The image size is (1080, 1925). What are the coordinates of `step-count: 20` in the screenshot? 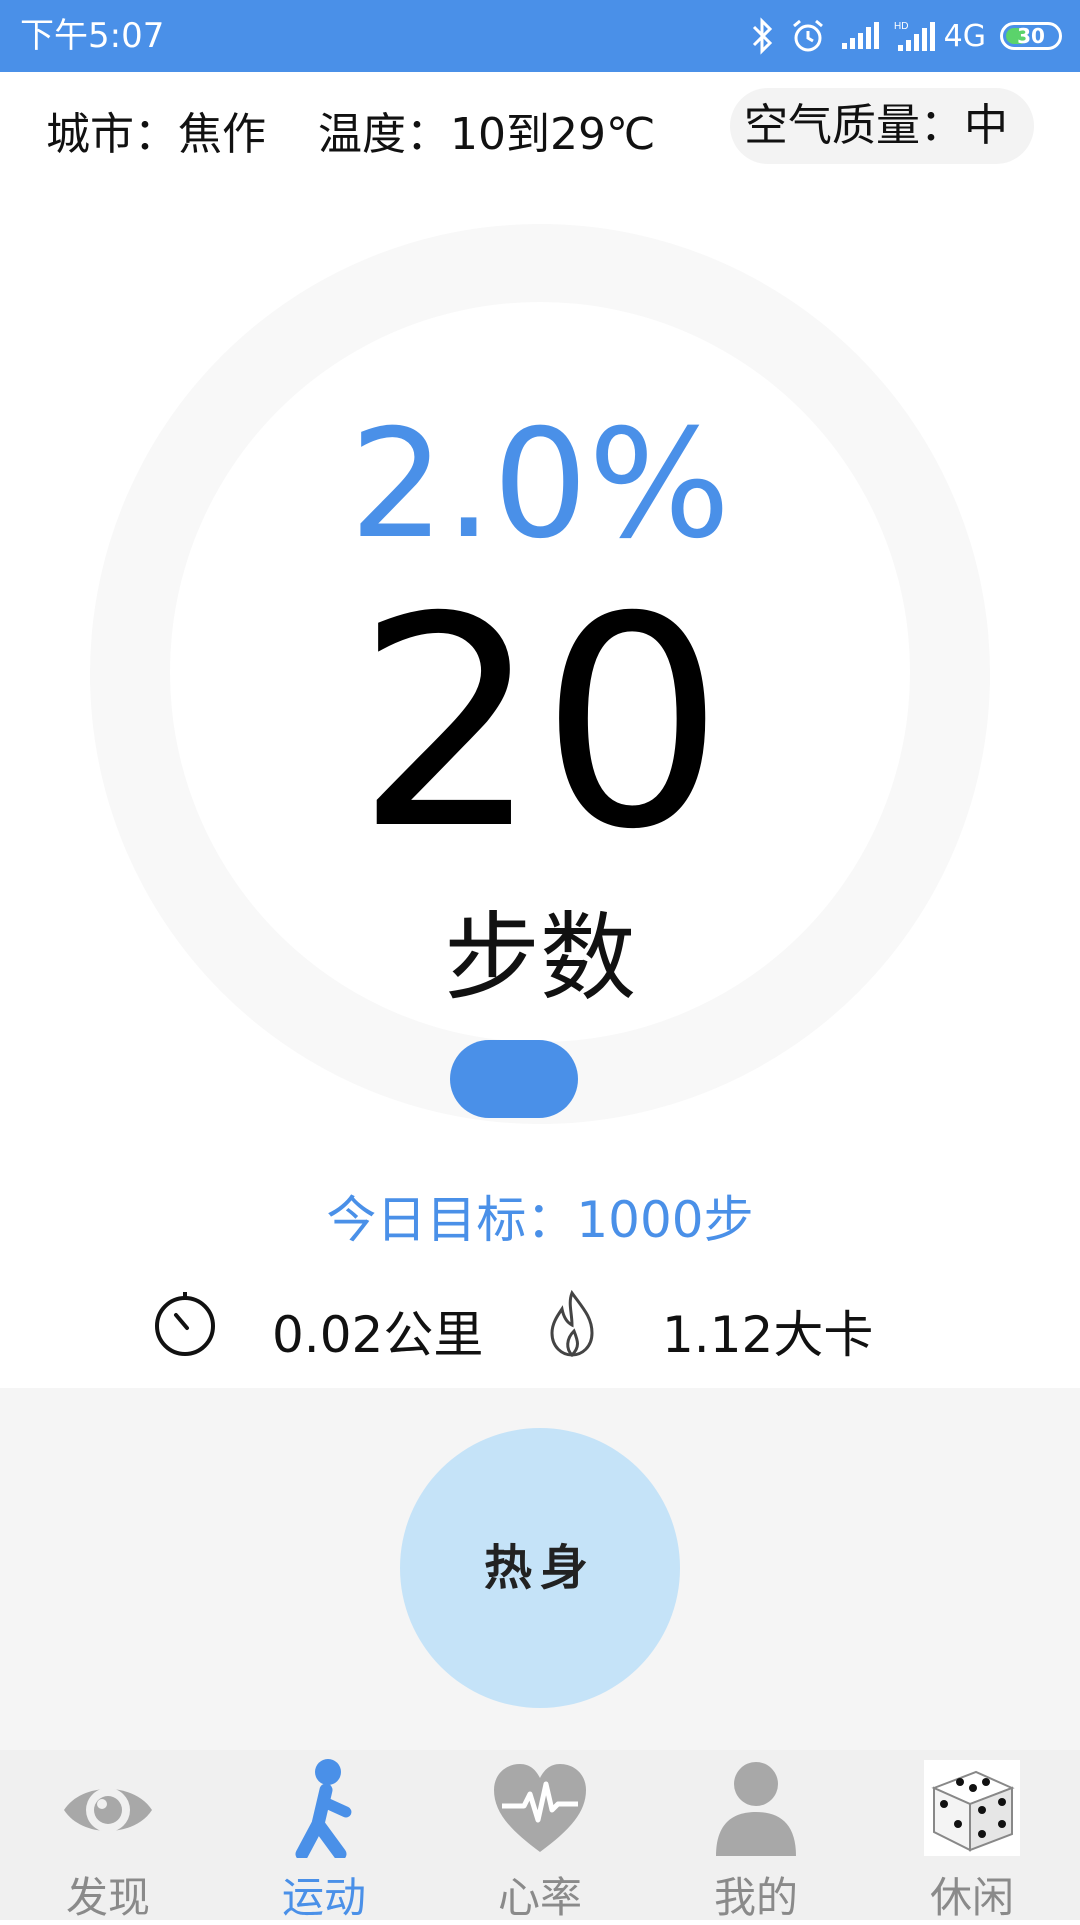 It's located at (540, 724).